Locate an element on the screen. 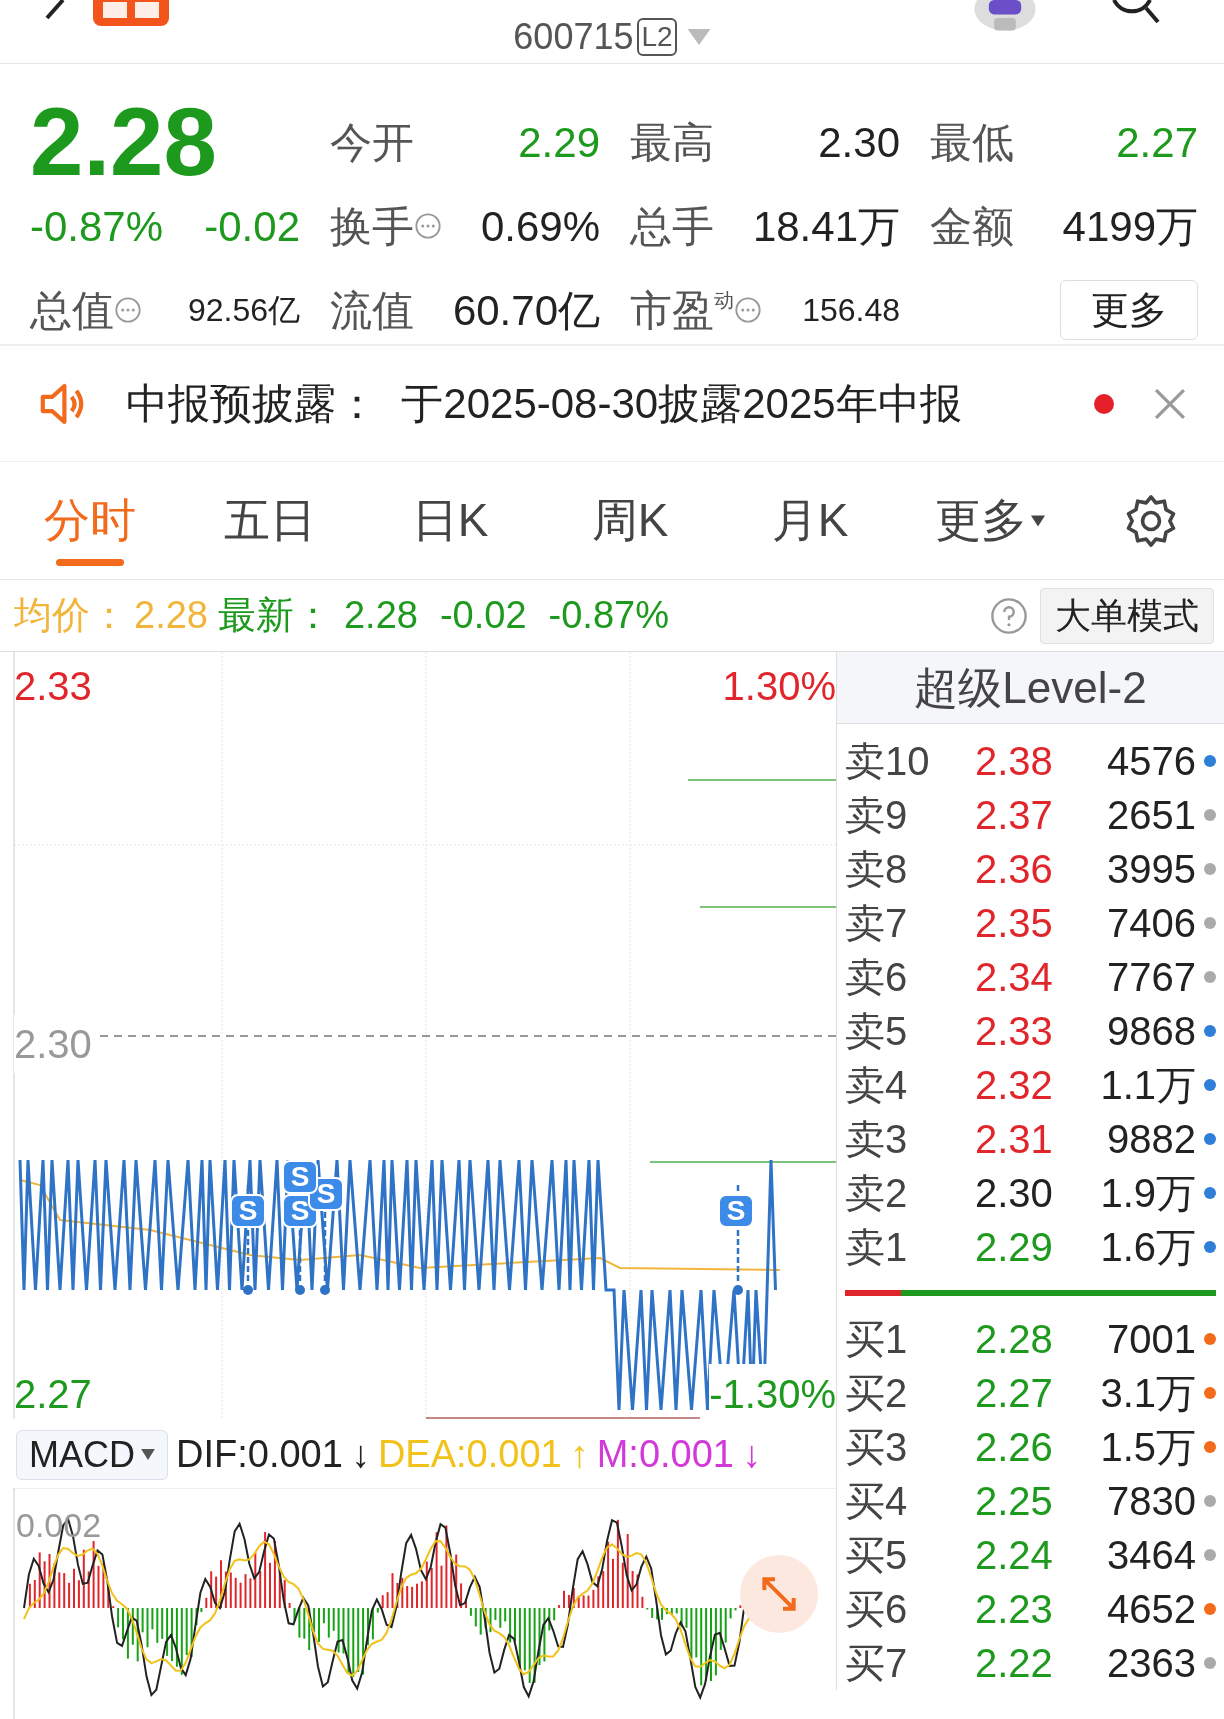 This screenshot has width=1224, height=1719. order-level: 卖1 is located at coordinates (877, 1247).